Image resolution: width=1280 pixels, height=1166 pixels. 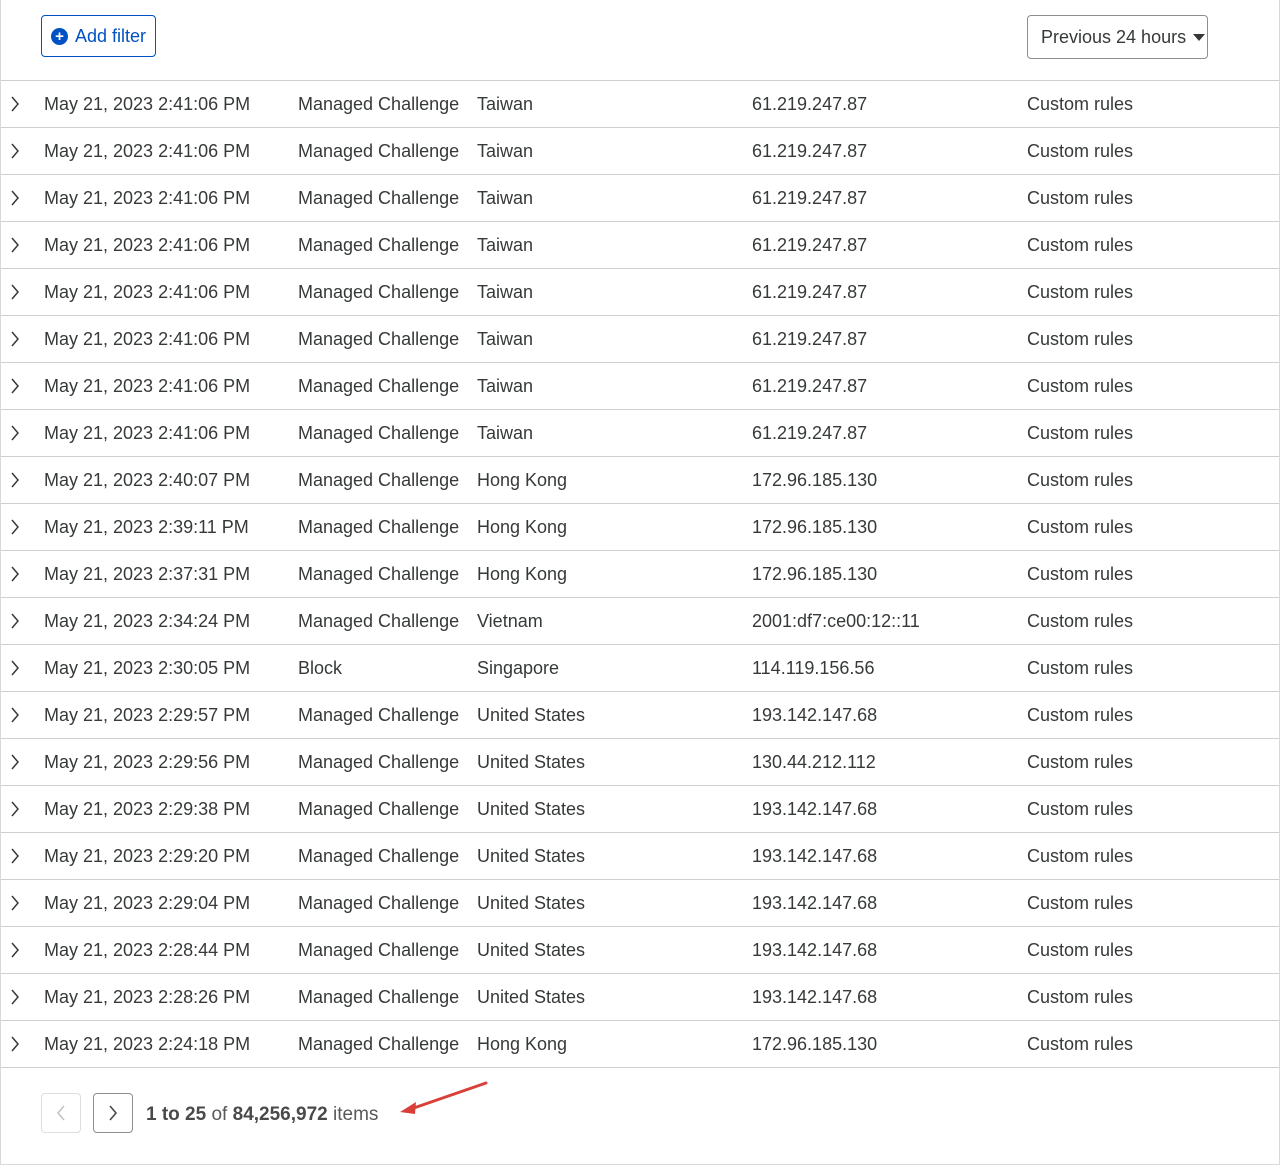 I want to click on event-date: May 21, 2023 2:29:57 PM, so click(x=147, y=715).